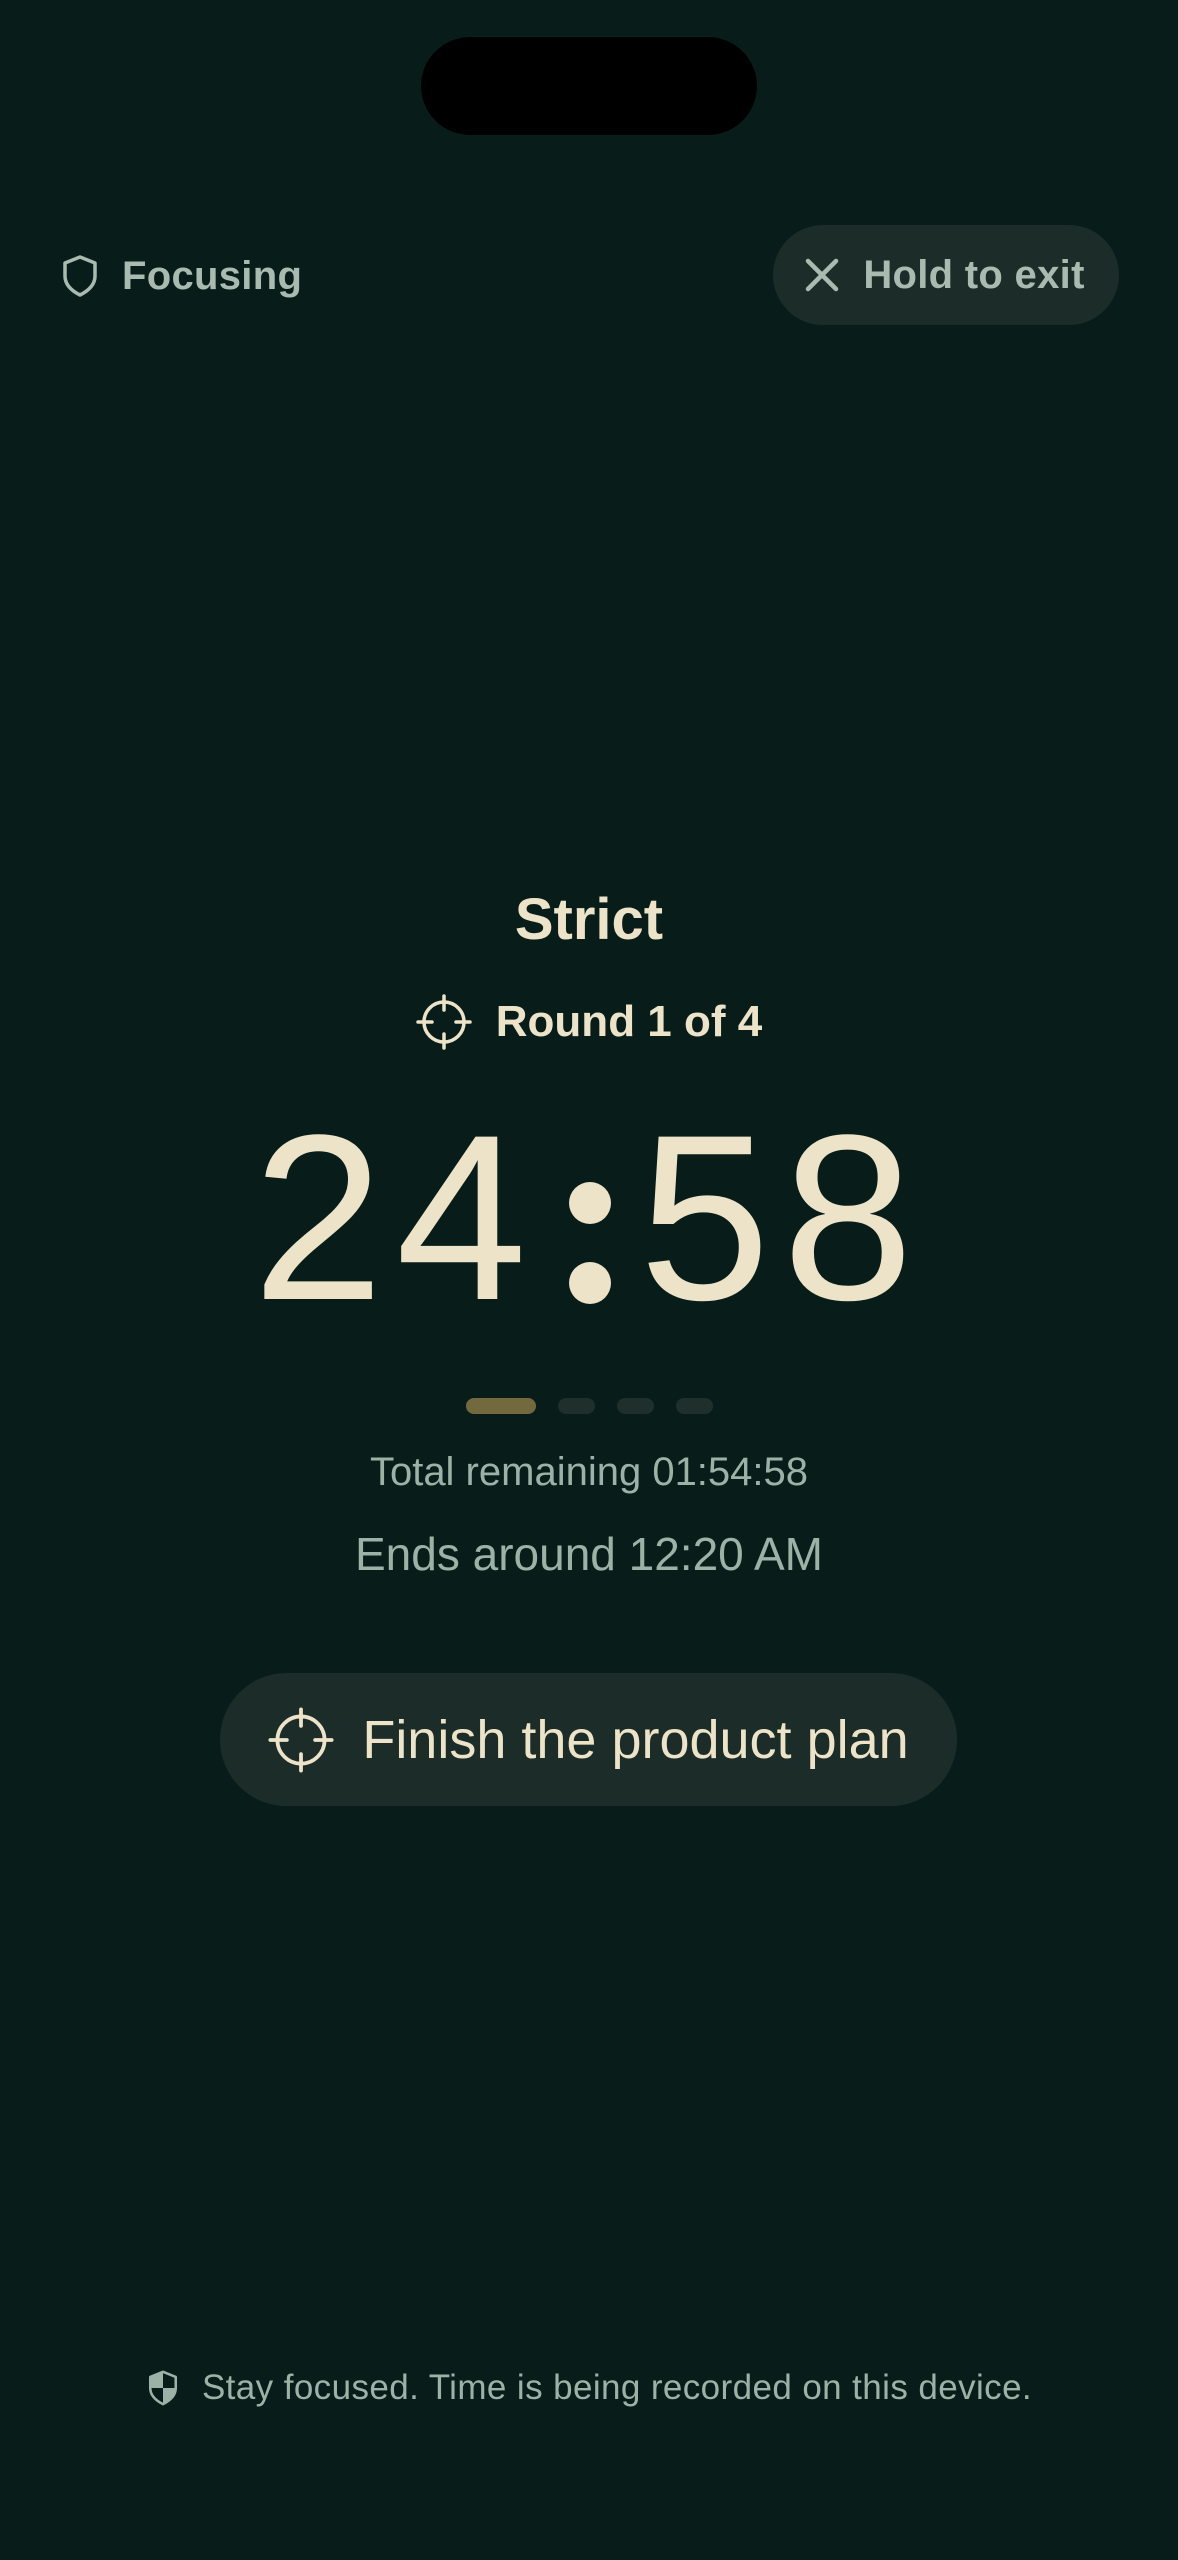 The height and width of the screenshot is (2560, 1178). I want to click on round-progress, so click(589, 1406).